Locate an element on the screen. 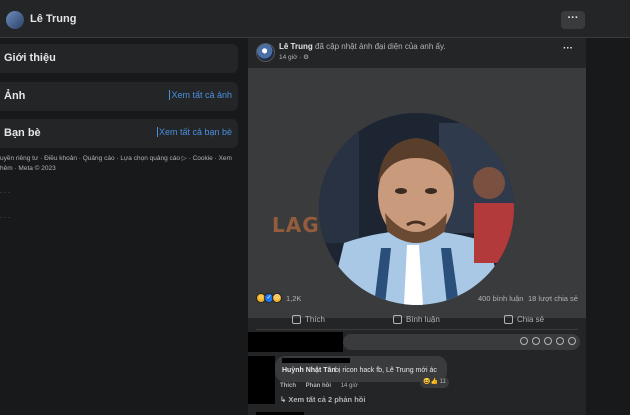 The image size is (630, 415). share-button: Chia sẻ is located at coordinates (524, 319).